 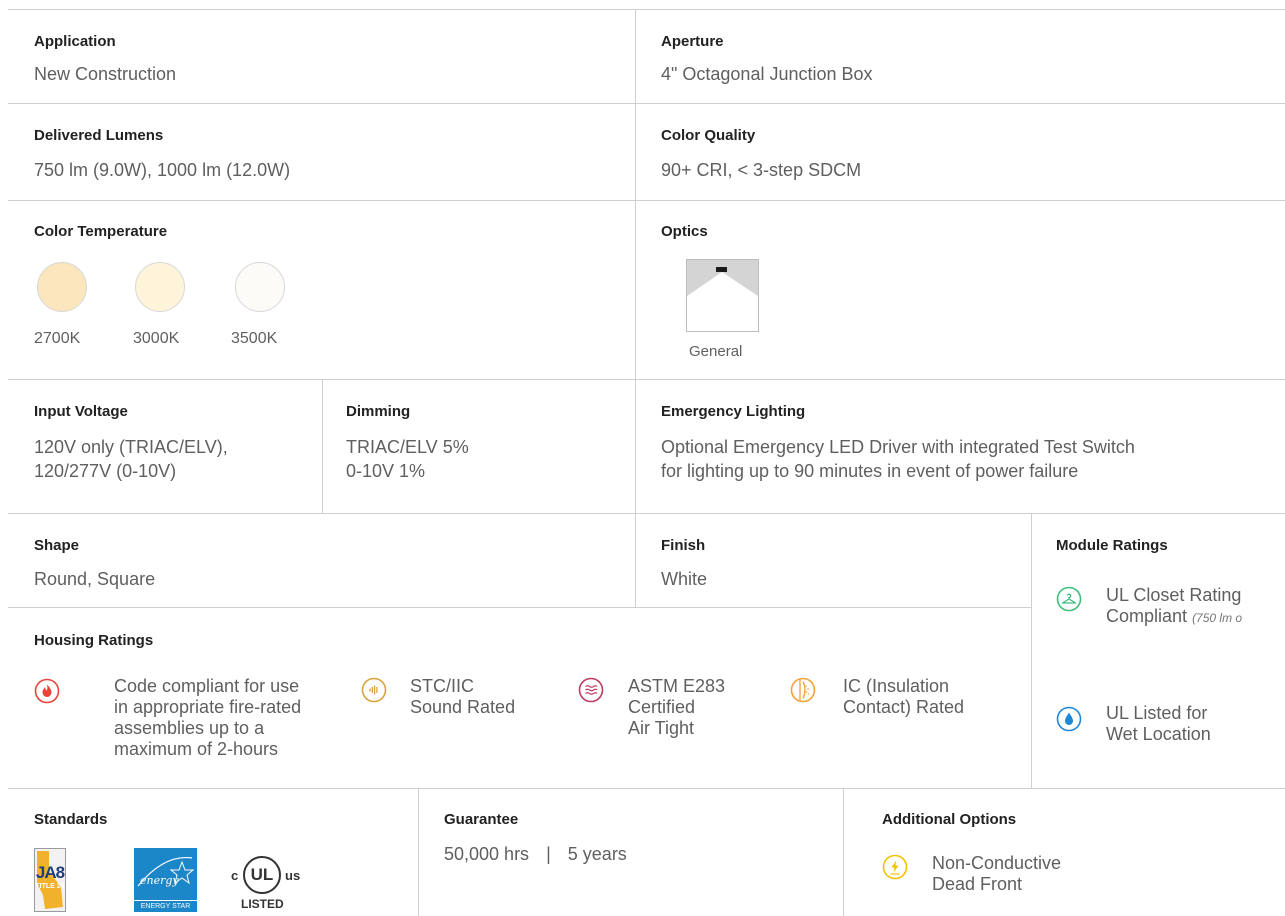 I want to click on closet-line2: Compliant (750 lm o, so click(x=1174, y=617).